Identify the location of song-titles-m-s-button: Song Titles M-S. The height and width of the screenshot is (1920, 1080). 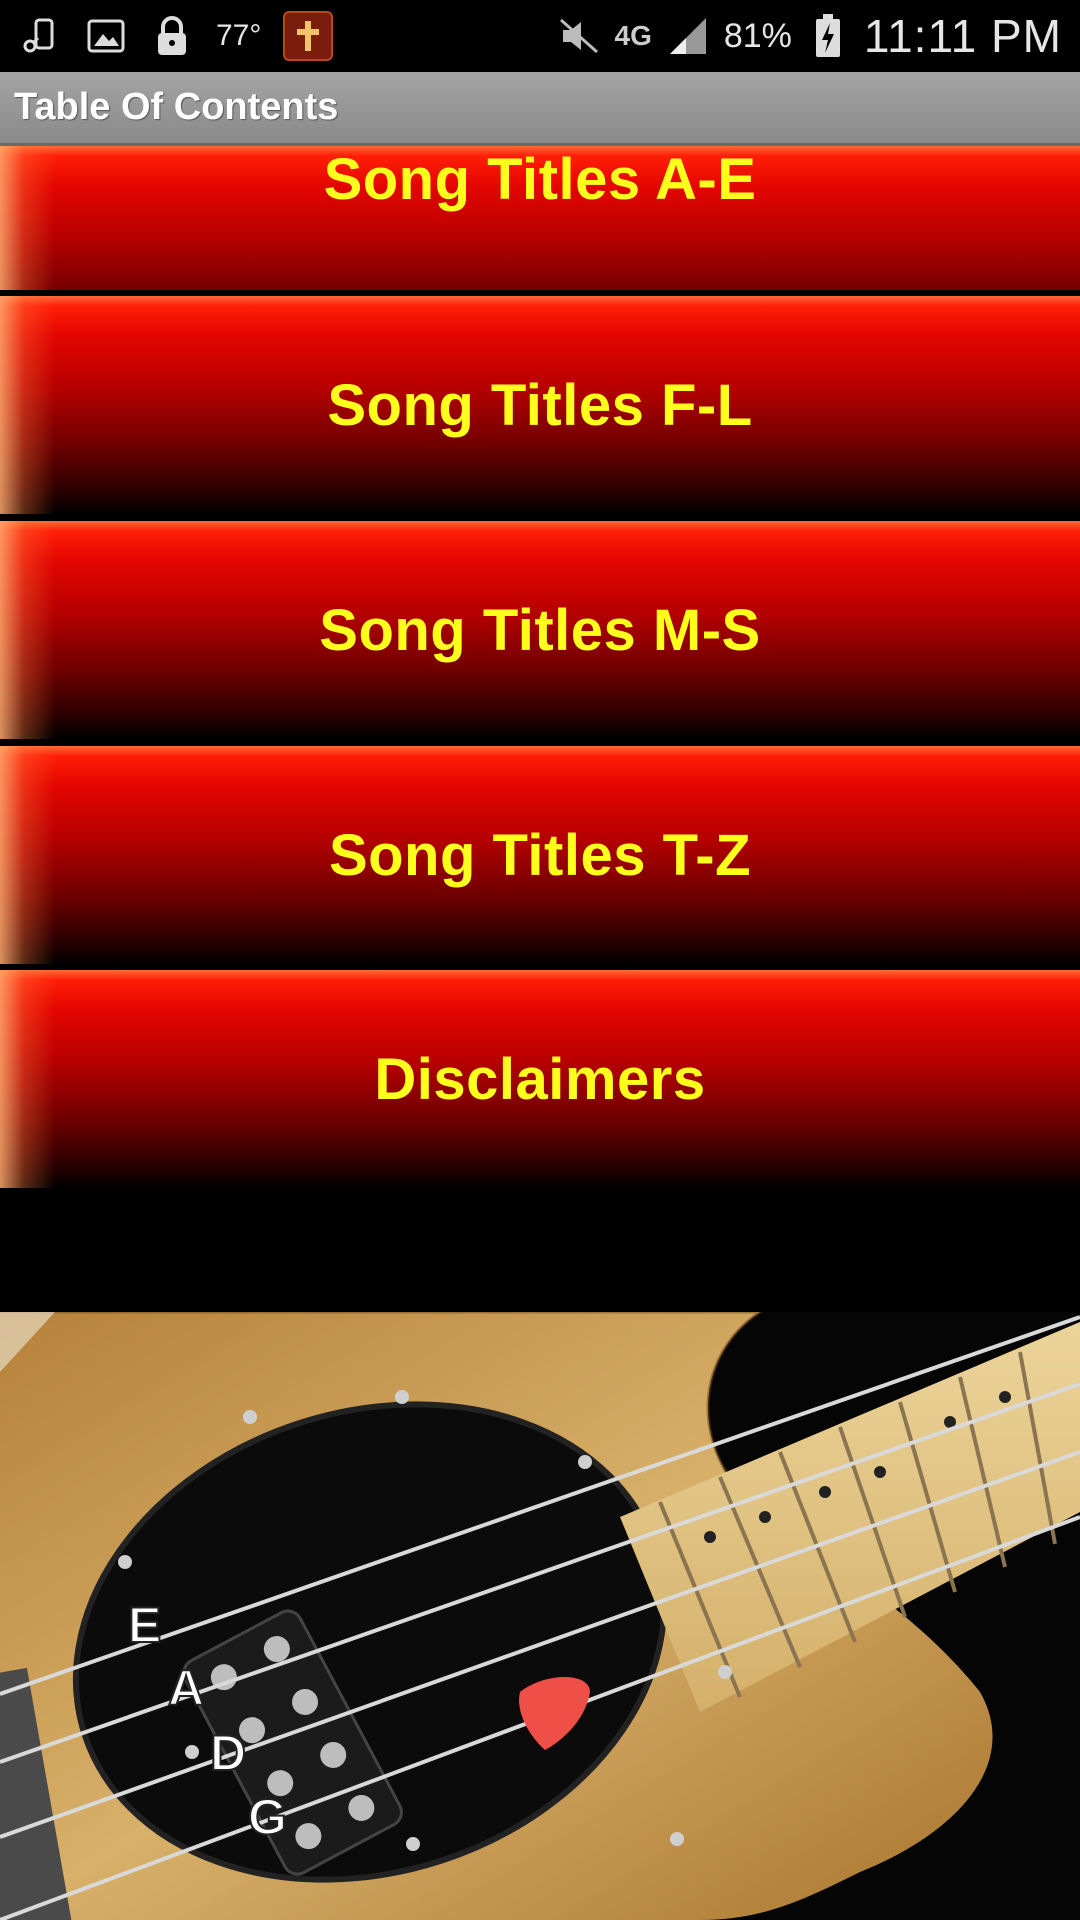
(540, 630).